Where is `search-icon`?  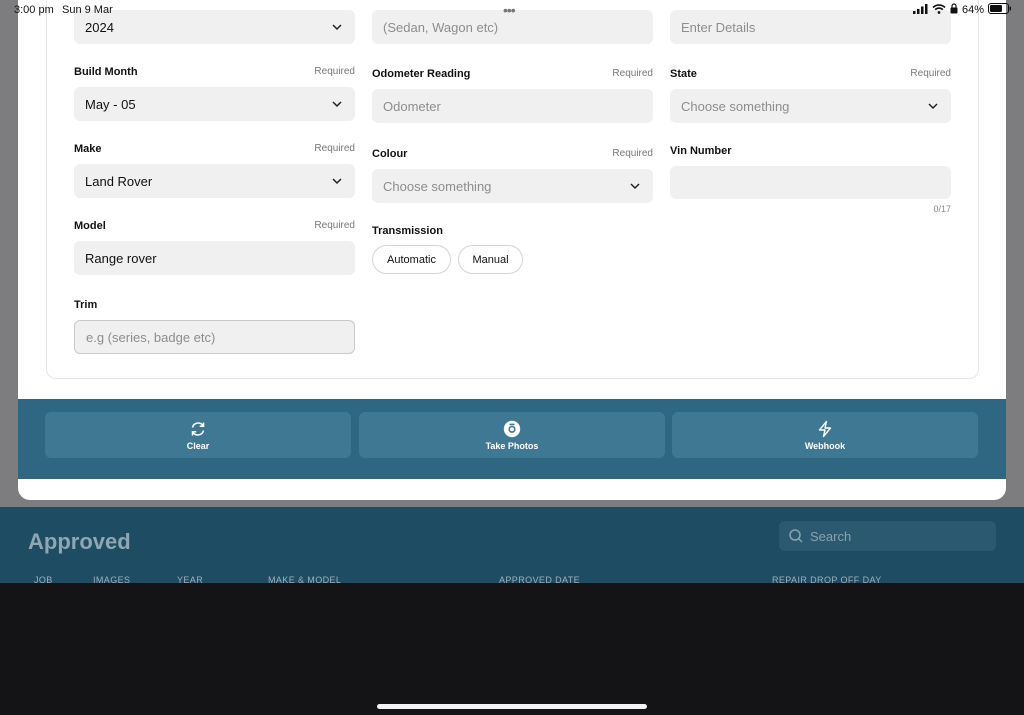 search-icon is located at coordinates (796, 536).